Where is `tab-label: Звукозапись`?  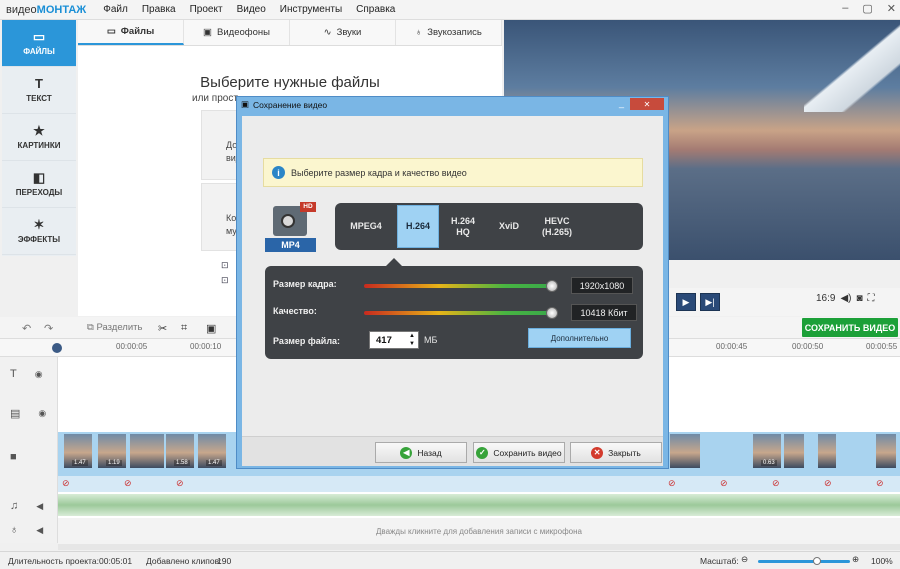
tab-label: Звукозапись is located at coordinates (454, 32).